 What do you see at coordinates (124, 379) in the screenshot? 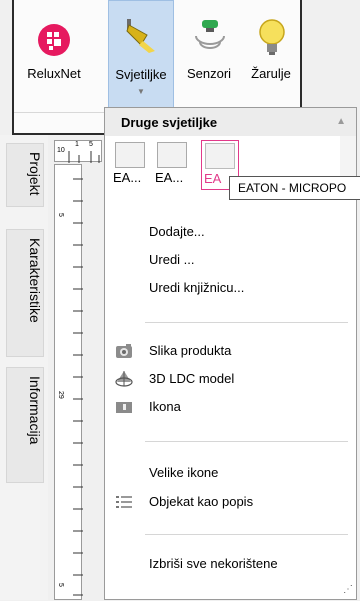
I see `ldc-model-icon` at bounding box center [124, 379].